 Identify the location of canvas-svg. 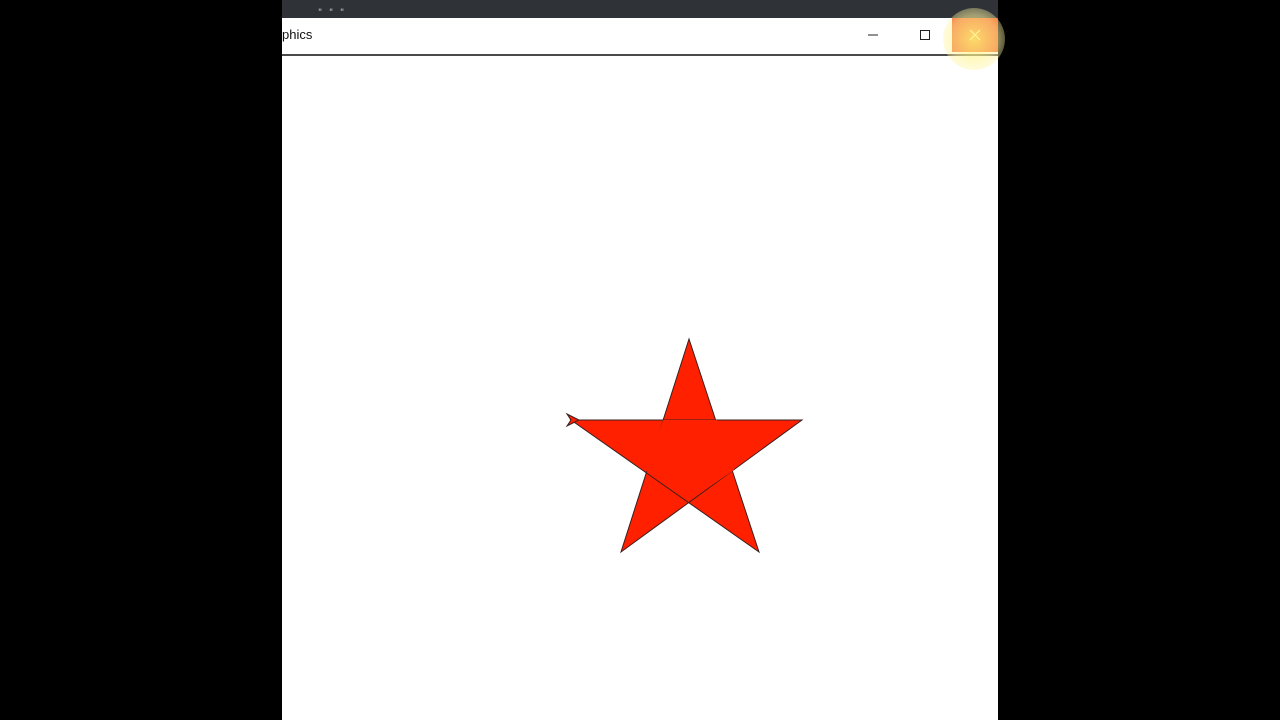
(684, 445).